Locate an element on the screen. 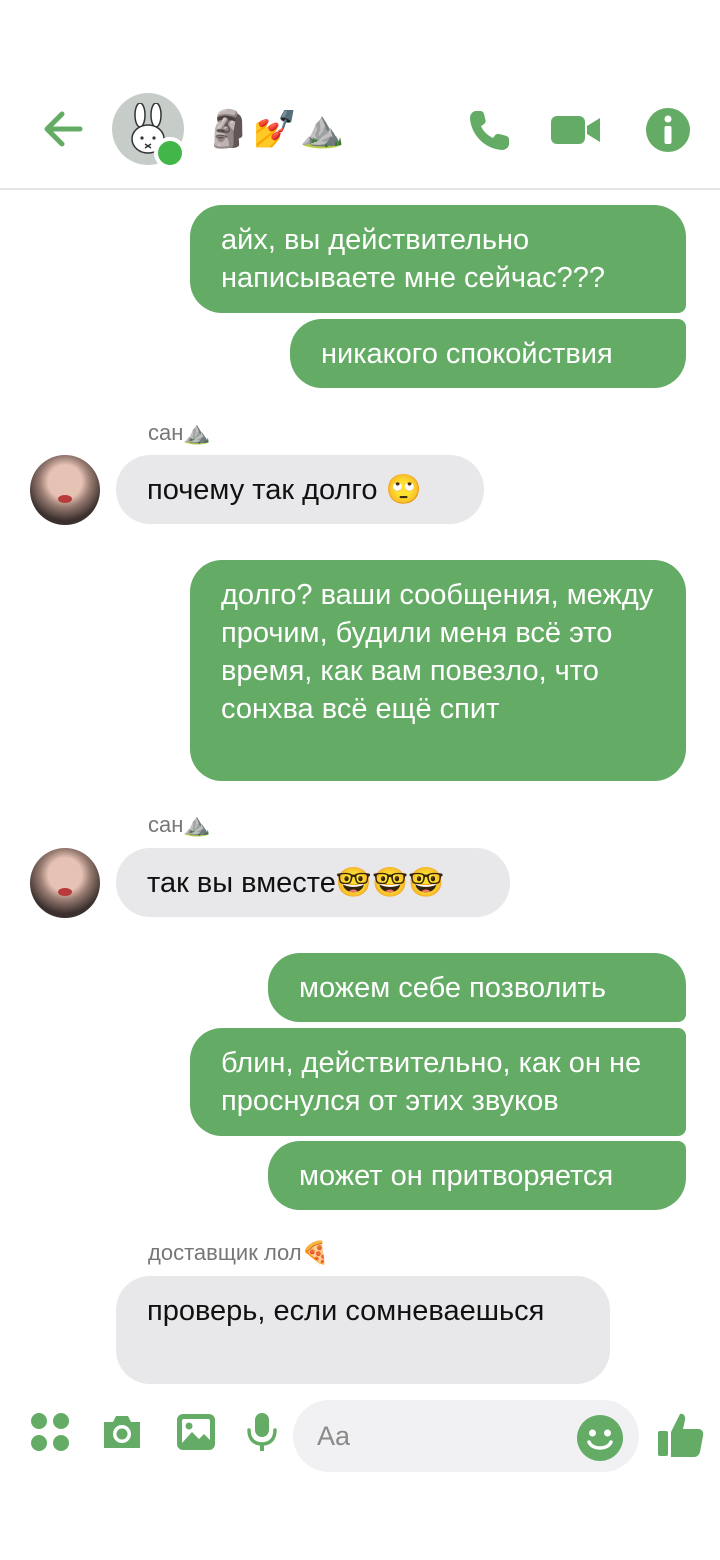 This screenshot has height=1560, width=720. apps-icon is located at coordinates (50, 1432).